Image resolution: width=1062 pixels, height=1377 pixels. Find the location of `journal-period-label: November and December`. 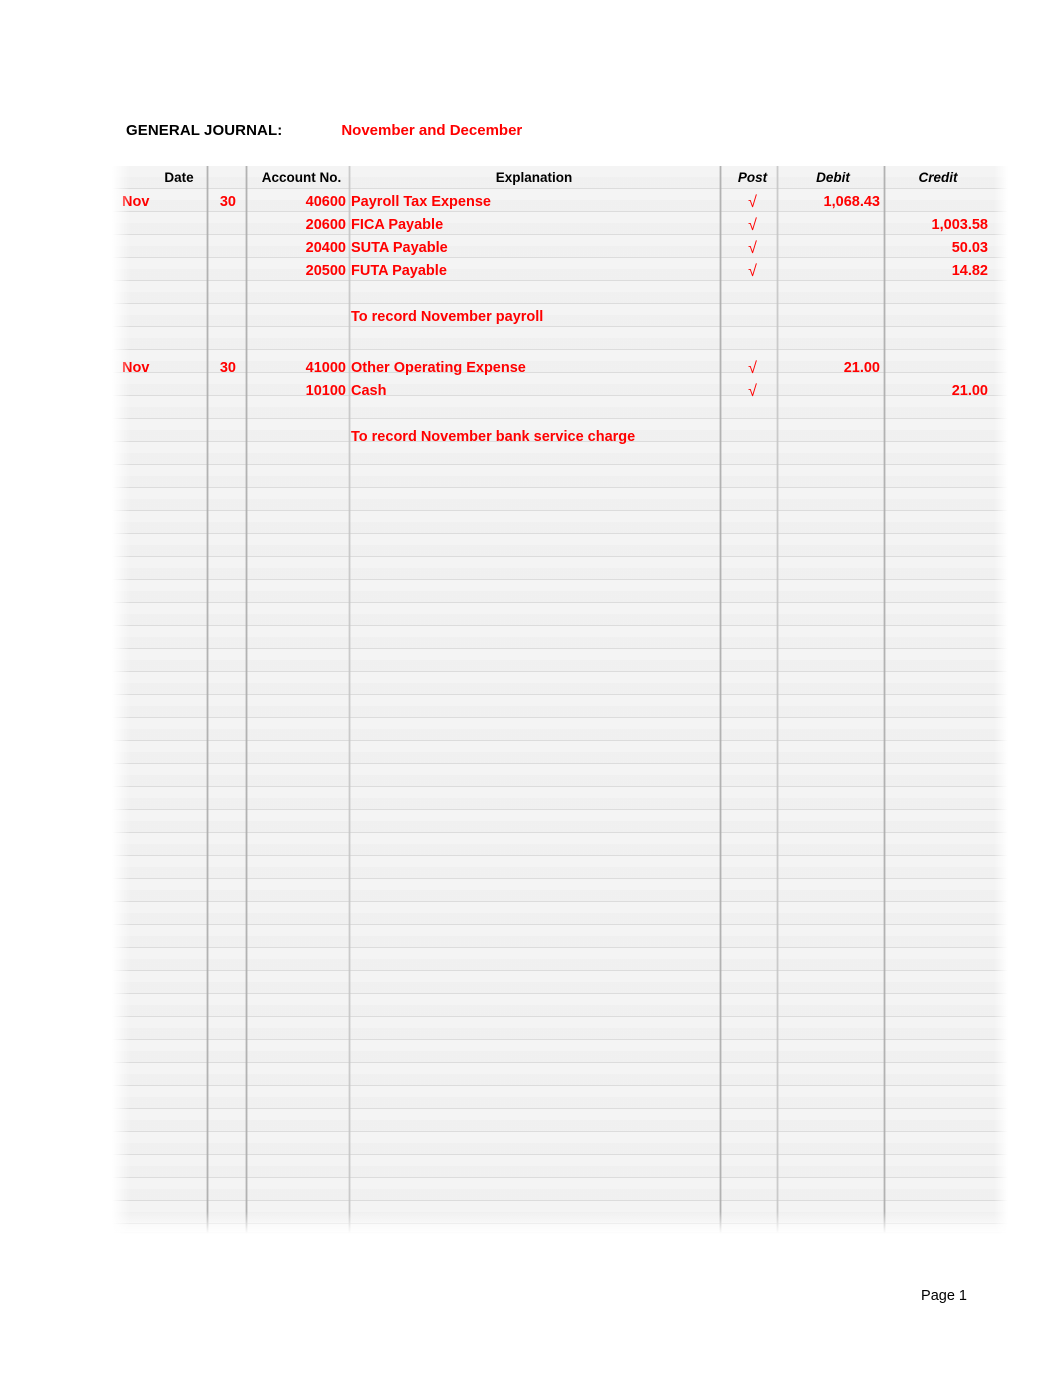

journal-period-label: November and December is located at coordinates (432, 130).